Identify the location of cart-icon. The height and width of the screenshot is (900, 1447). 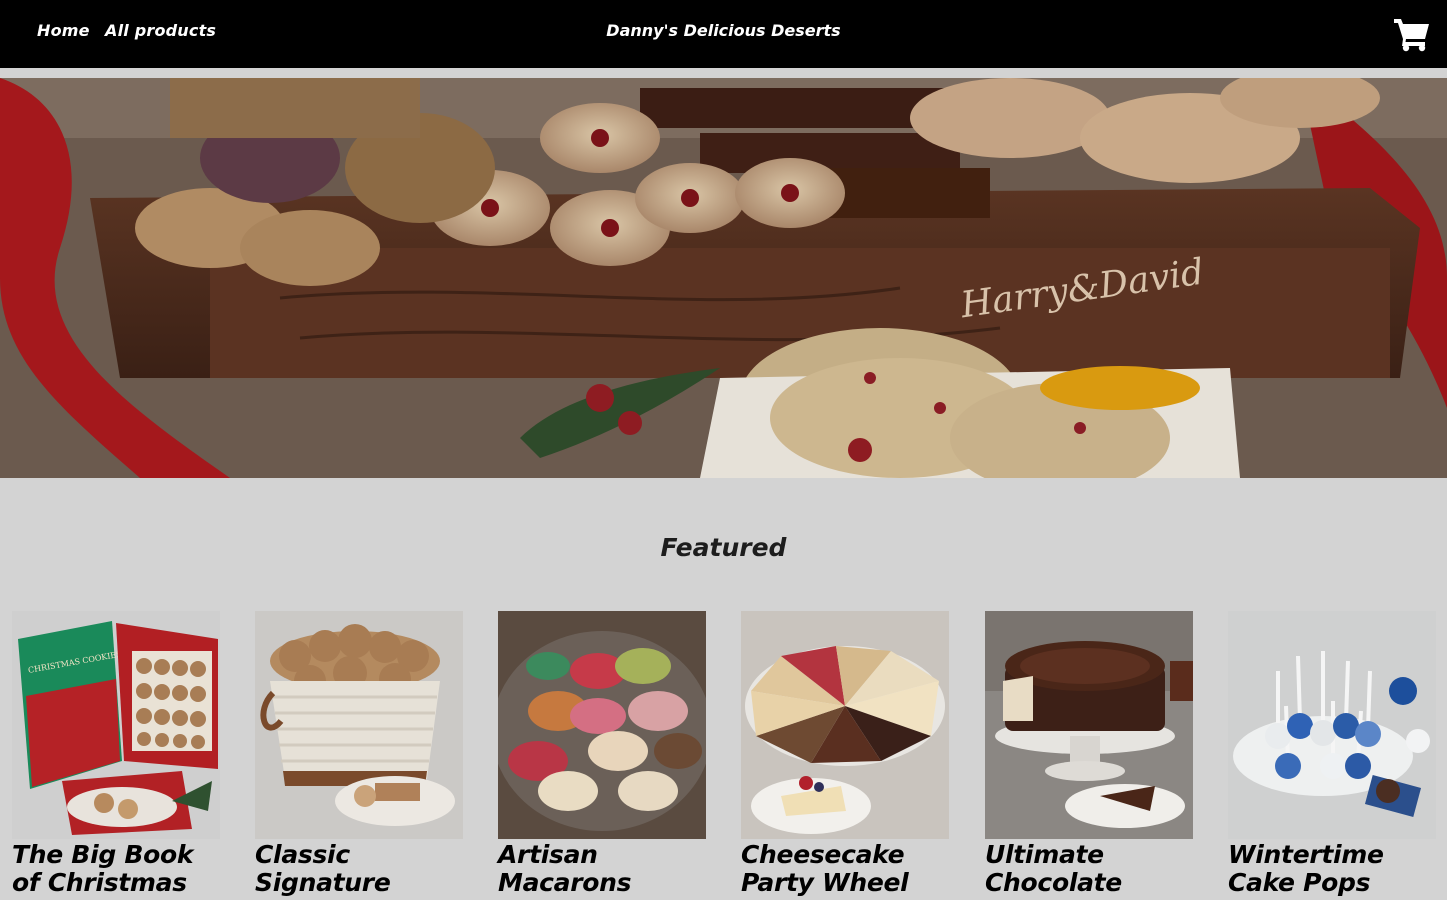
(1411, 35).